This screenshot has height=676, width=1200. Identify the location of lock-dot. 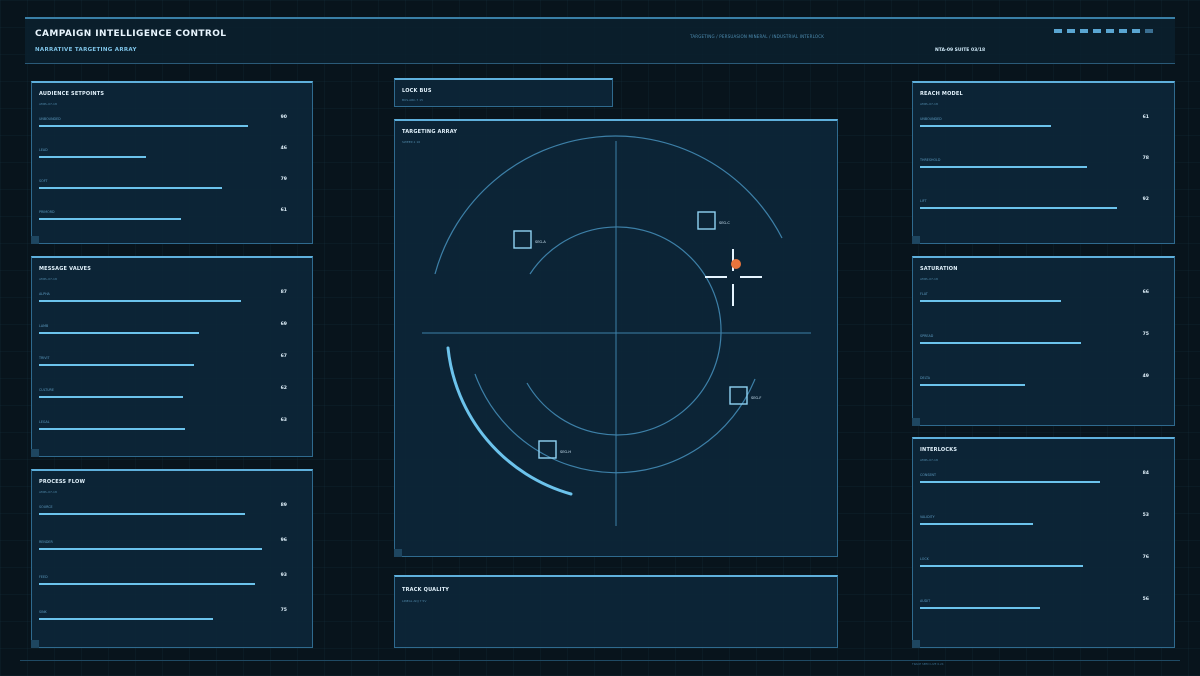
(736, 264).